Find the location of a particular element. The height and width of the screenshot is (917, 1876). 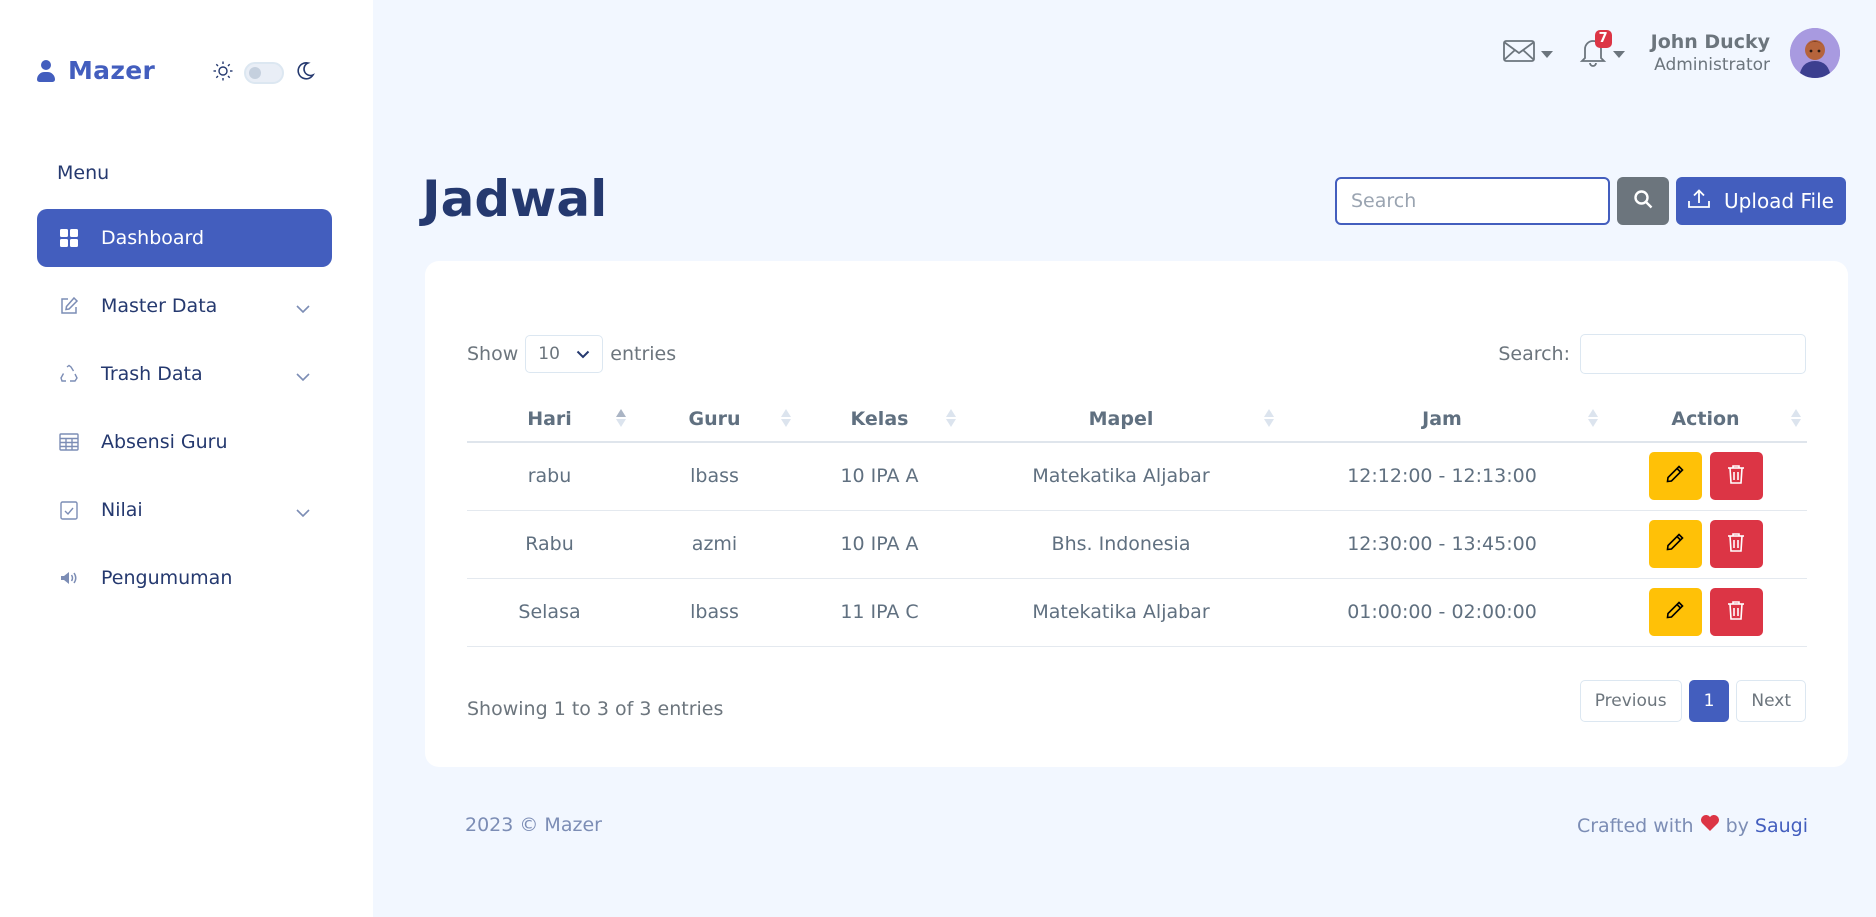

sidebar-item-label: Master Data is located at coordinates (159, 306).